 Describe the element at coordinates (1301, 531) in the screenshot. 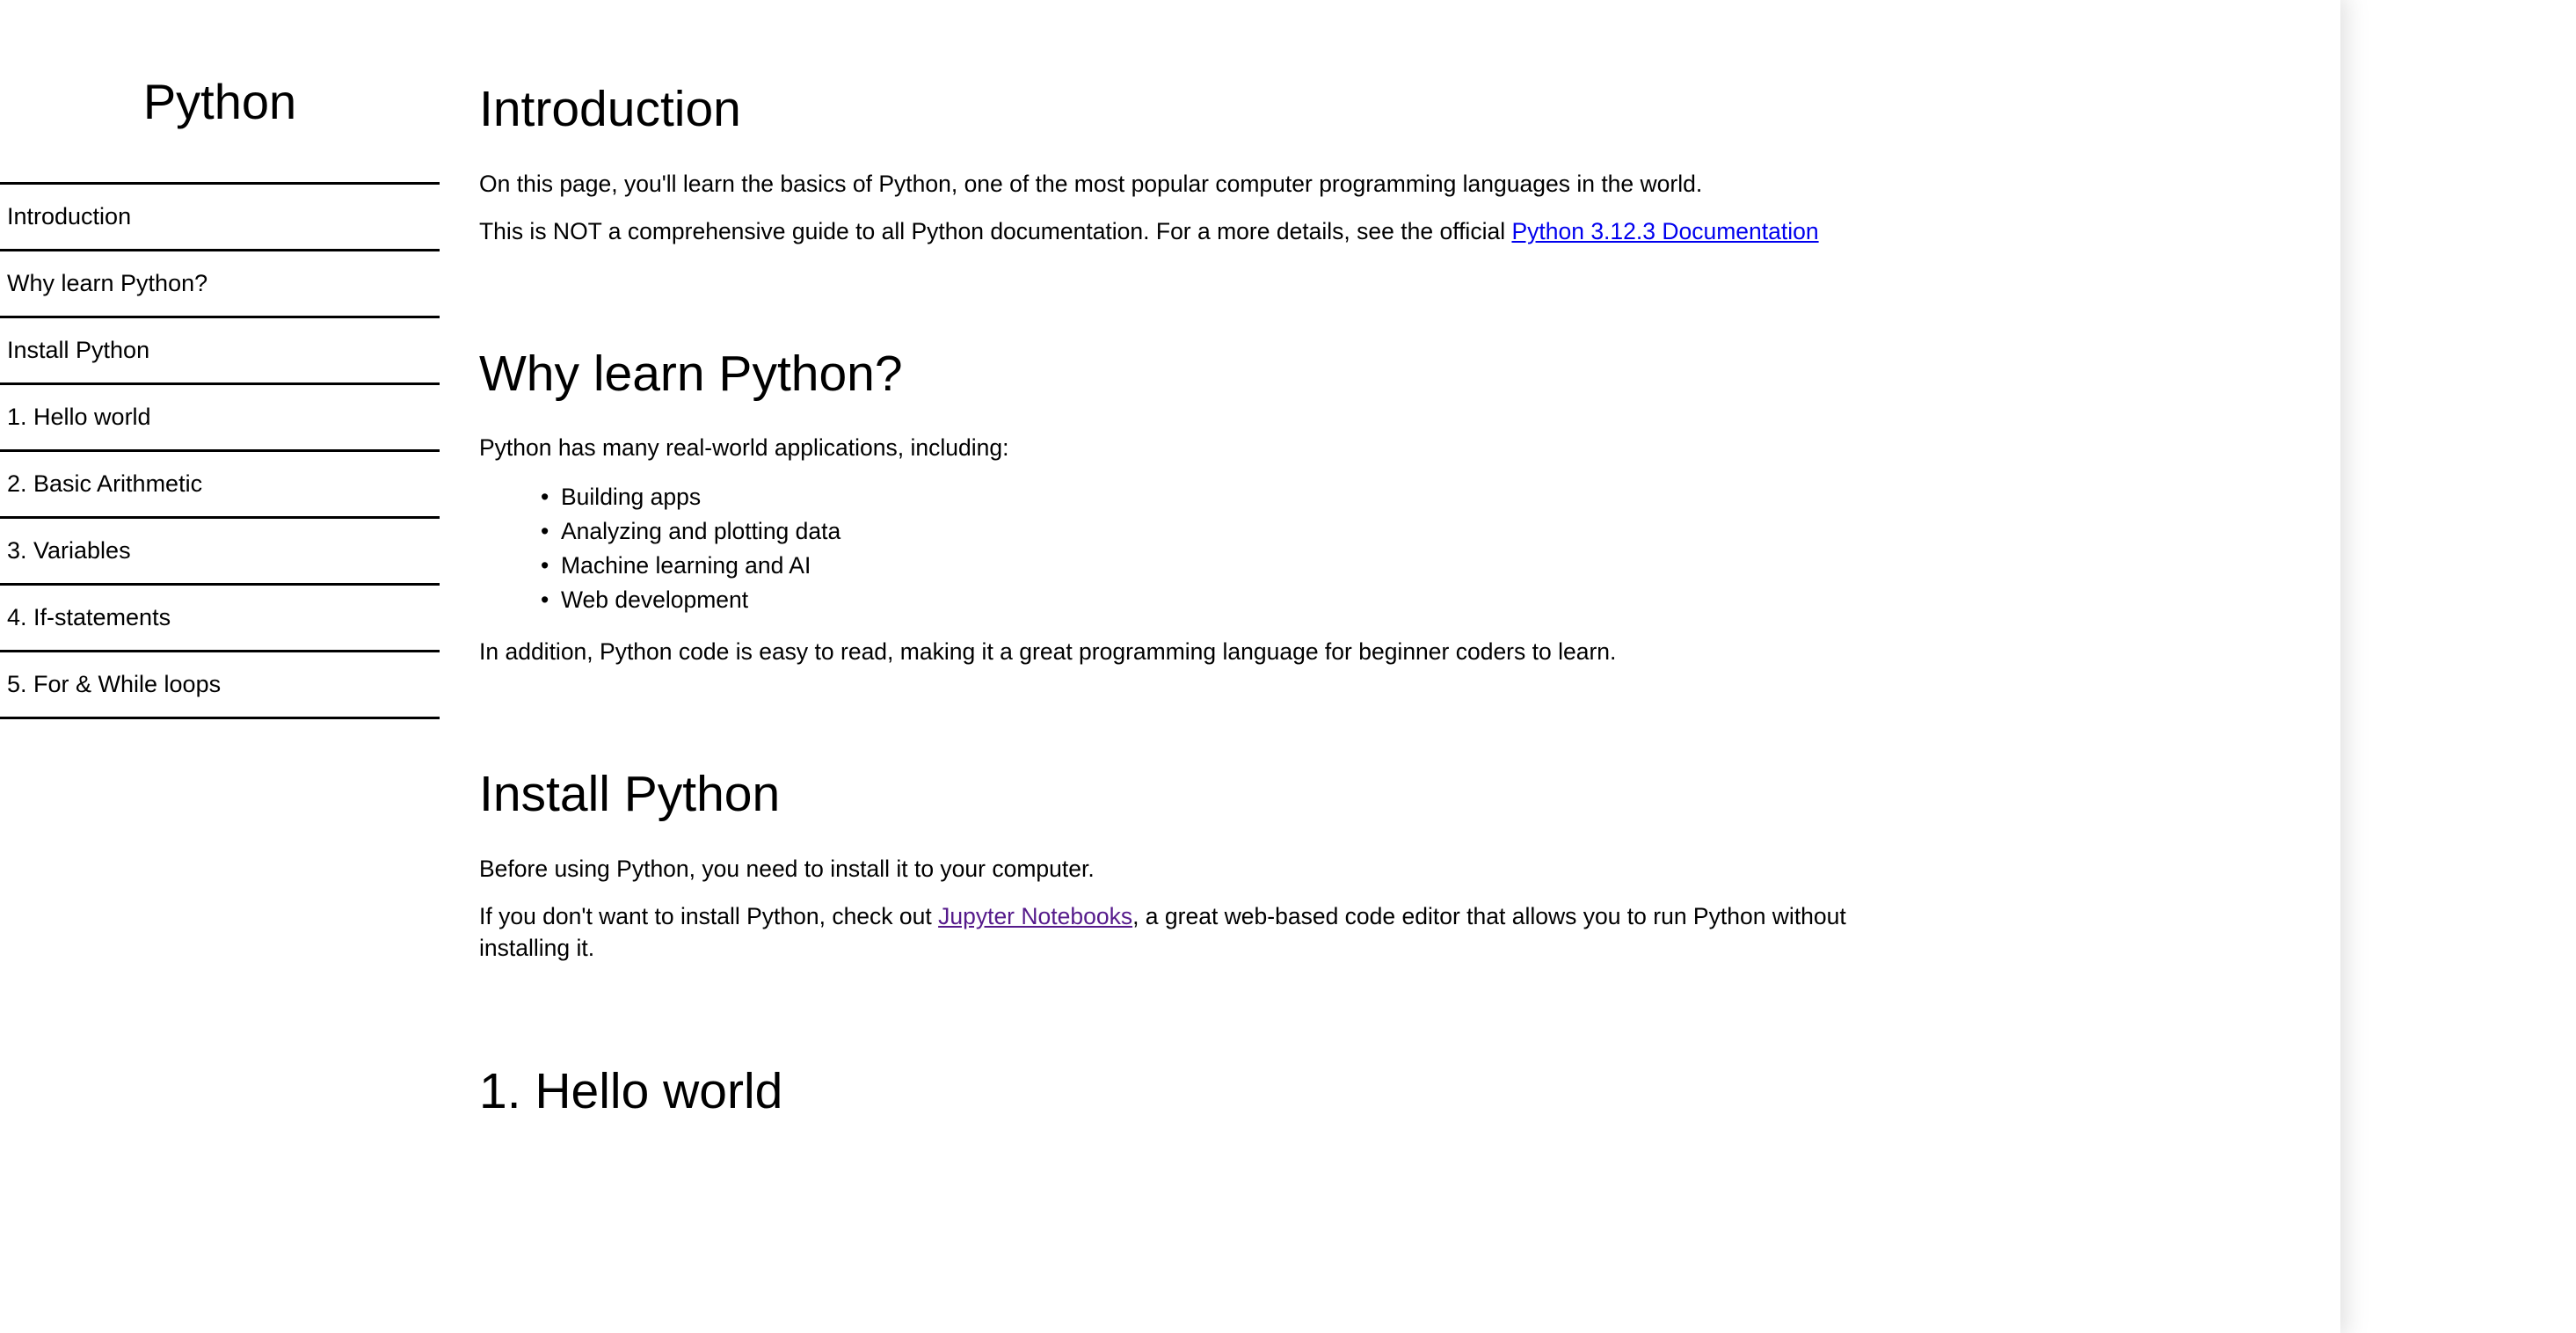

I see `list-item: • Analyzing and plotting data` at that location.